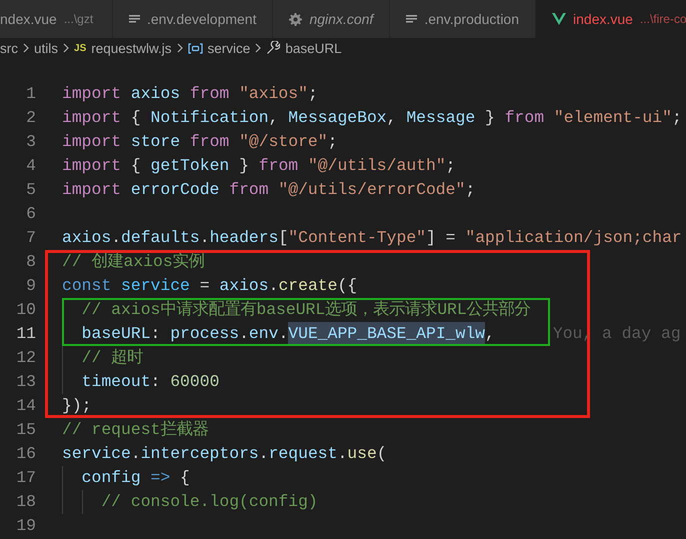 Image resolution: width=686 pixels, height=539 pixels. I want to click on code-identifier: MessageBox, so click(337, 118).